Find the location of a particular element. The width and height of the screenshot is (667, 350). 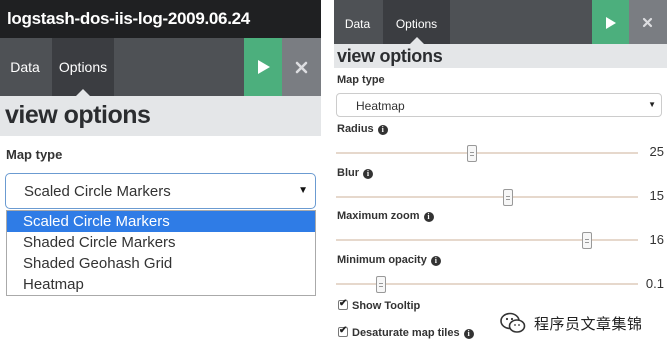

dropdown-option: Shaded Circle Markers is located at coordinates (161, 242).